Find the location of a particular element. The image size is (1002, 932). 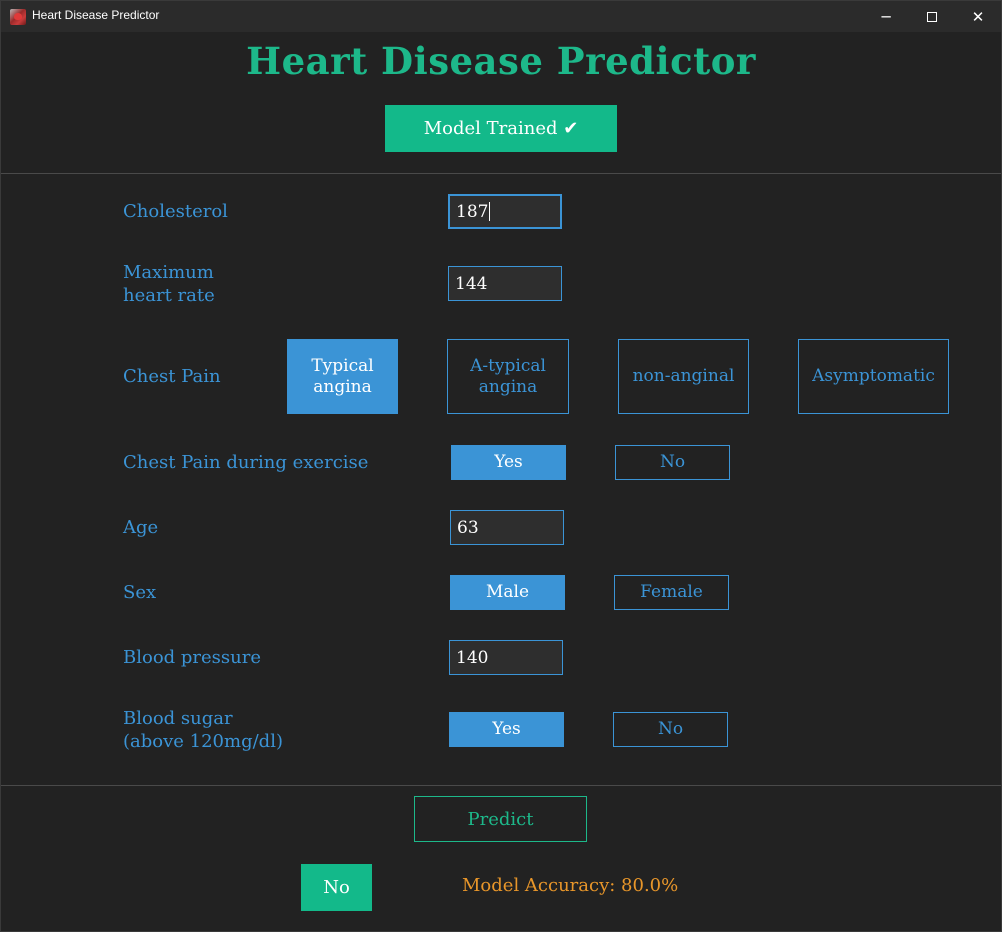

chest-pain-asymptomatic-option: Asymptomatic is located at coordinates (873, 376).